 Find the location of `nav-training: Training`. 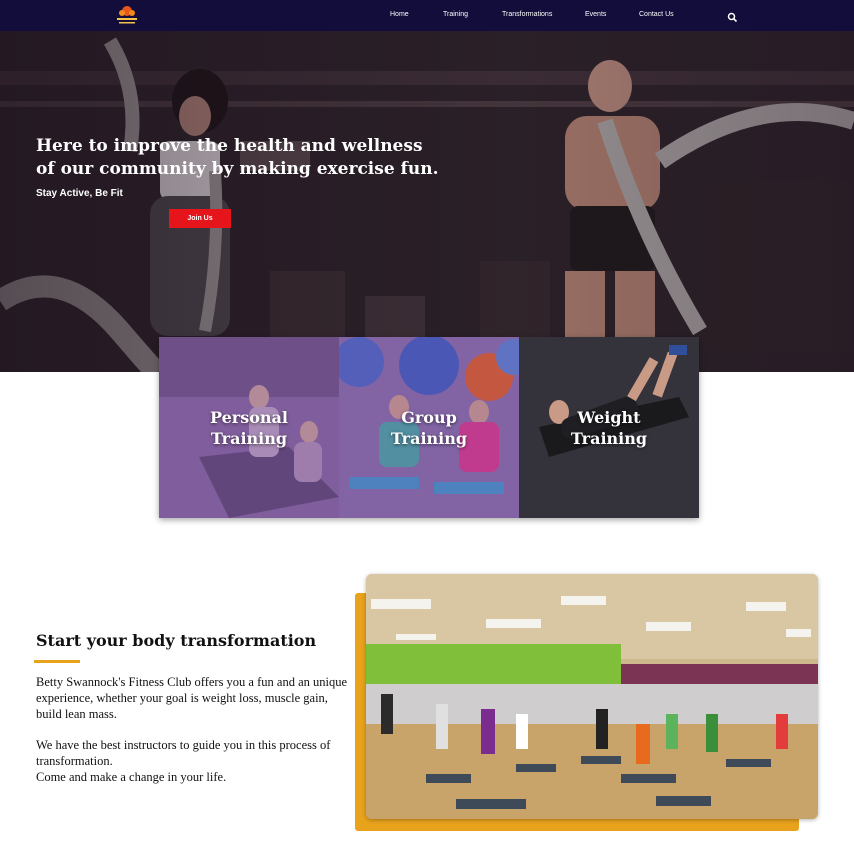

nav-training: Training is located at coordinates (455, 14).